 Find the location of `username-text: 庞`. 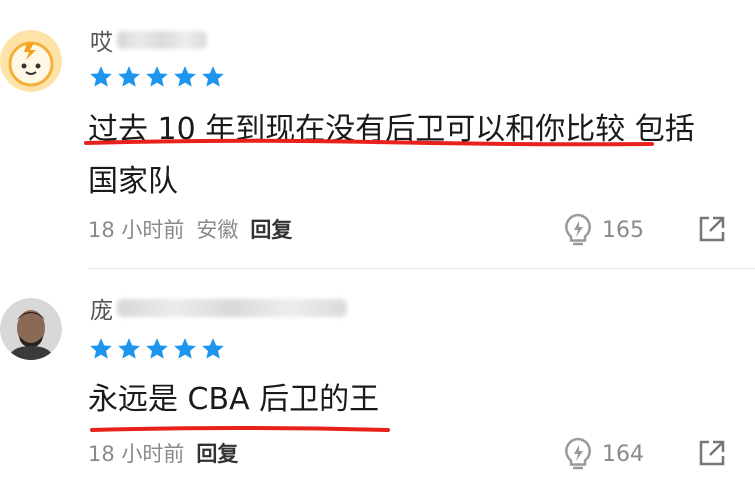

username-text: 庞 is located at coordinates (101, 311).